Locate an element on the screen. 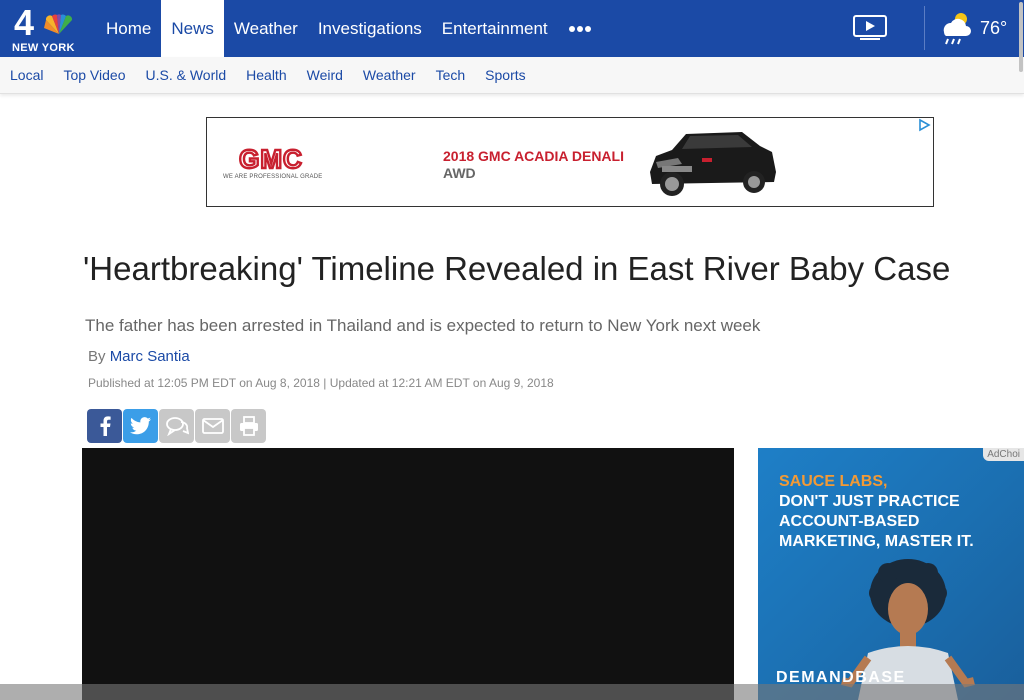  logo-number: 4 is located at coordinates (24, 22).